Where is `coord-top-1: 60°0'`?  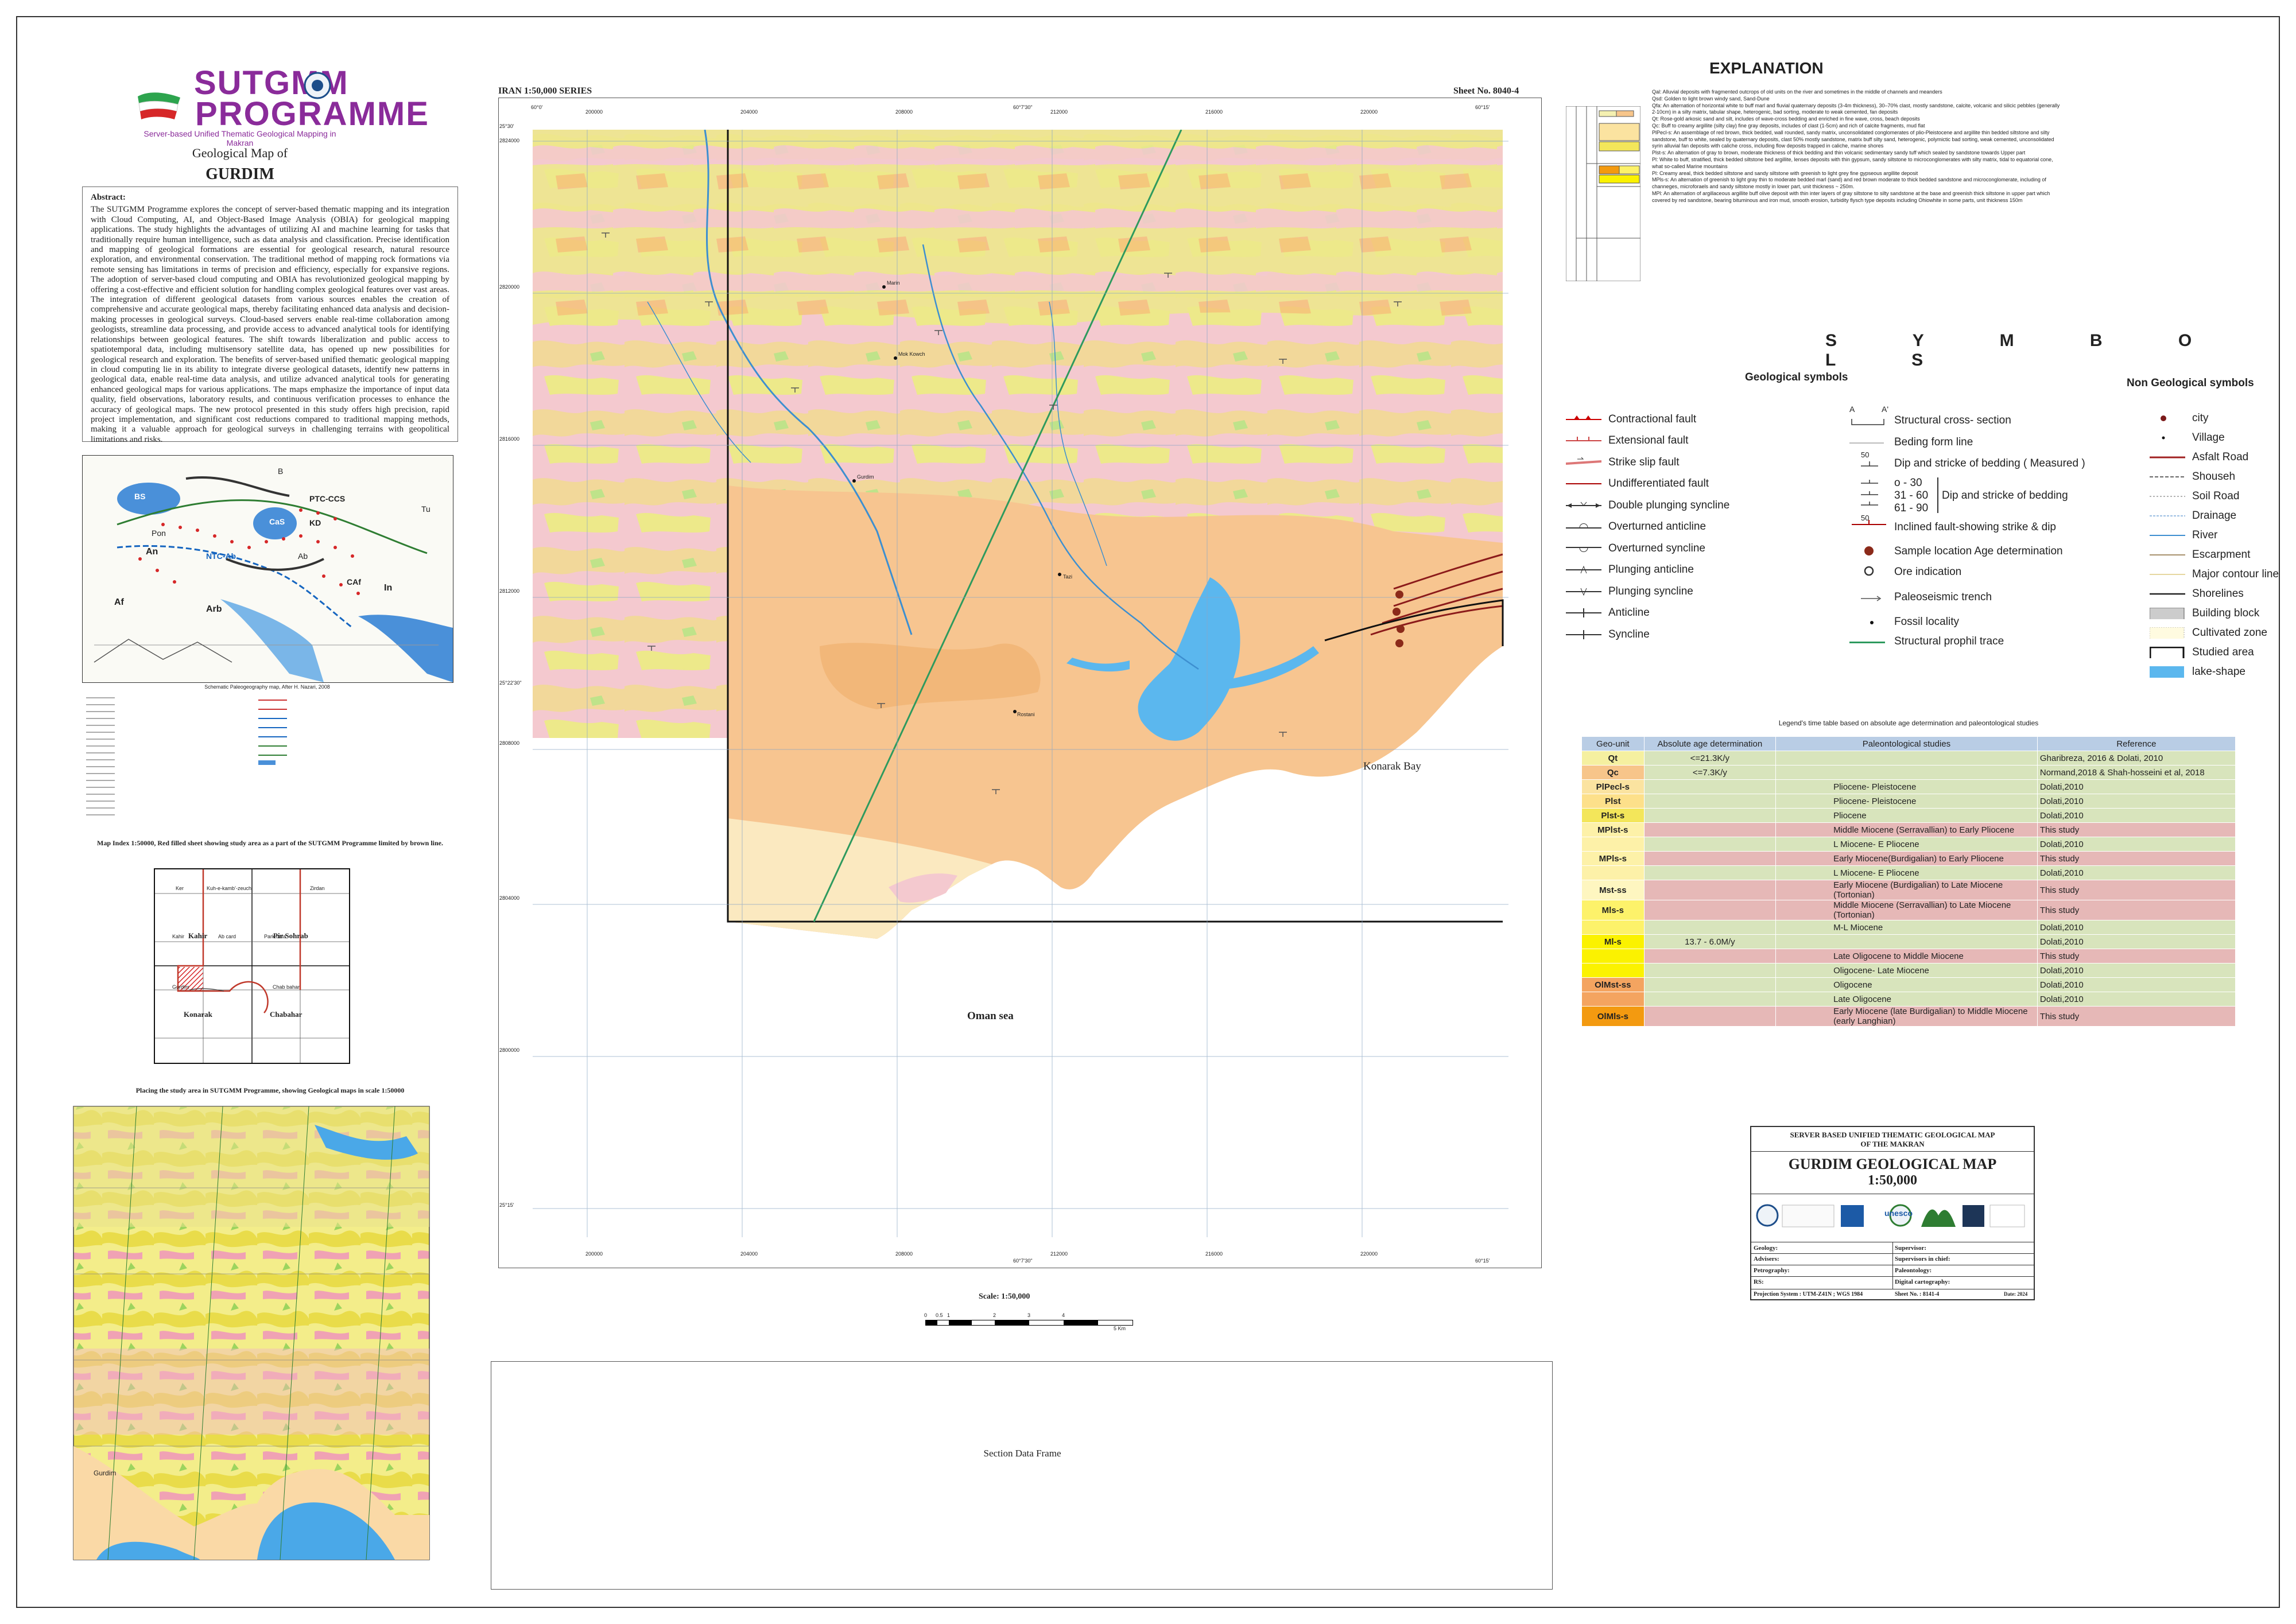 coord-top-1: 60°0' is located at coordinates (537, 107).